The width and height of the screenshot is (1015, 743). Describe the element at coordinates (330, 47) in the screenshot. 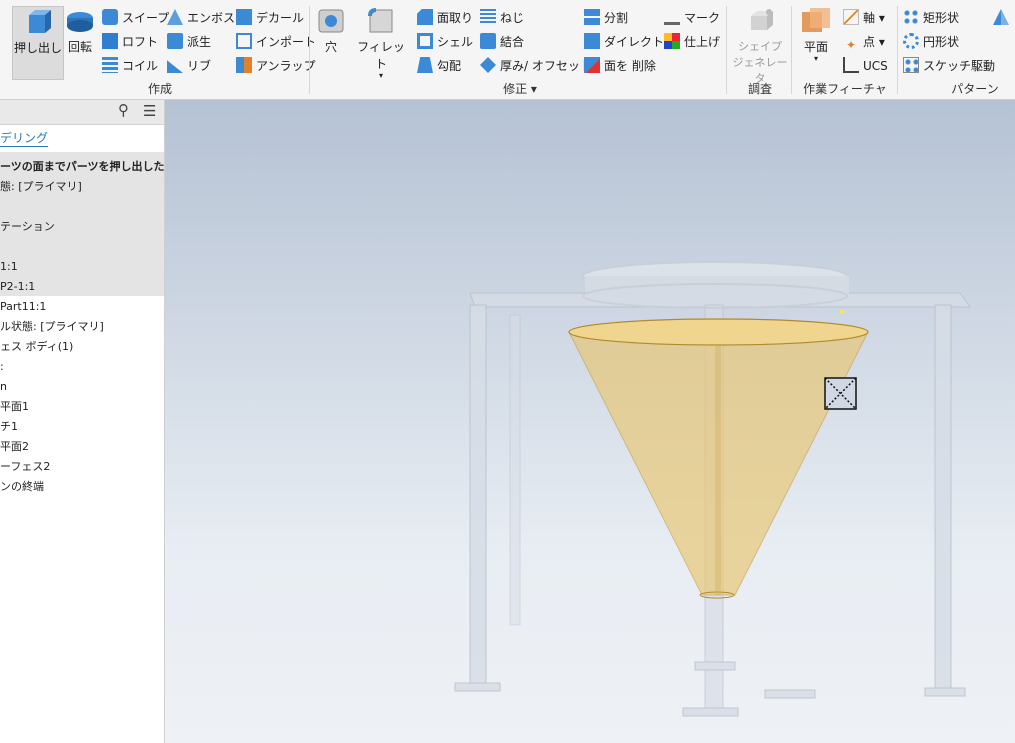

I see `hole-label: 穴` at that location.